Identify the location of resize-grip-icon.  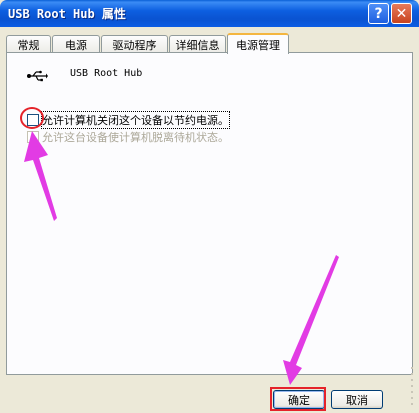
(412, 386).